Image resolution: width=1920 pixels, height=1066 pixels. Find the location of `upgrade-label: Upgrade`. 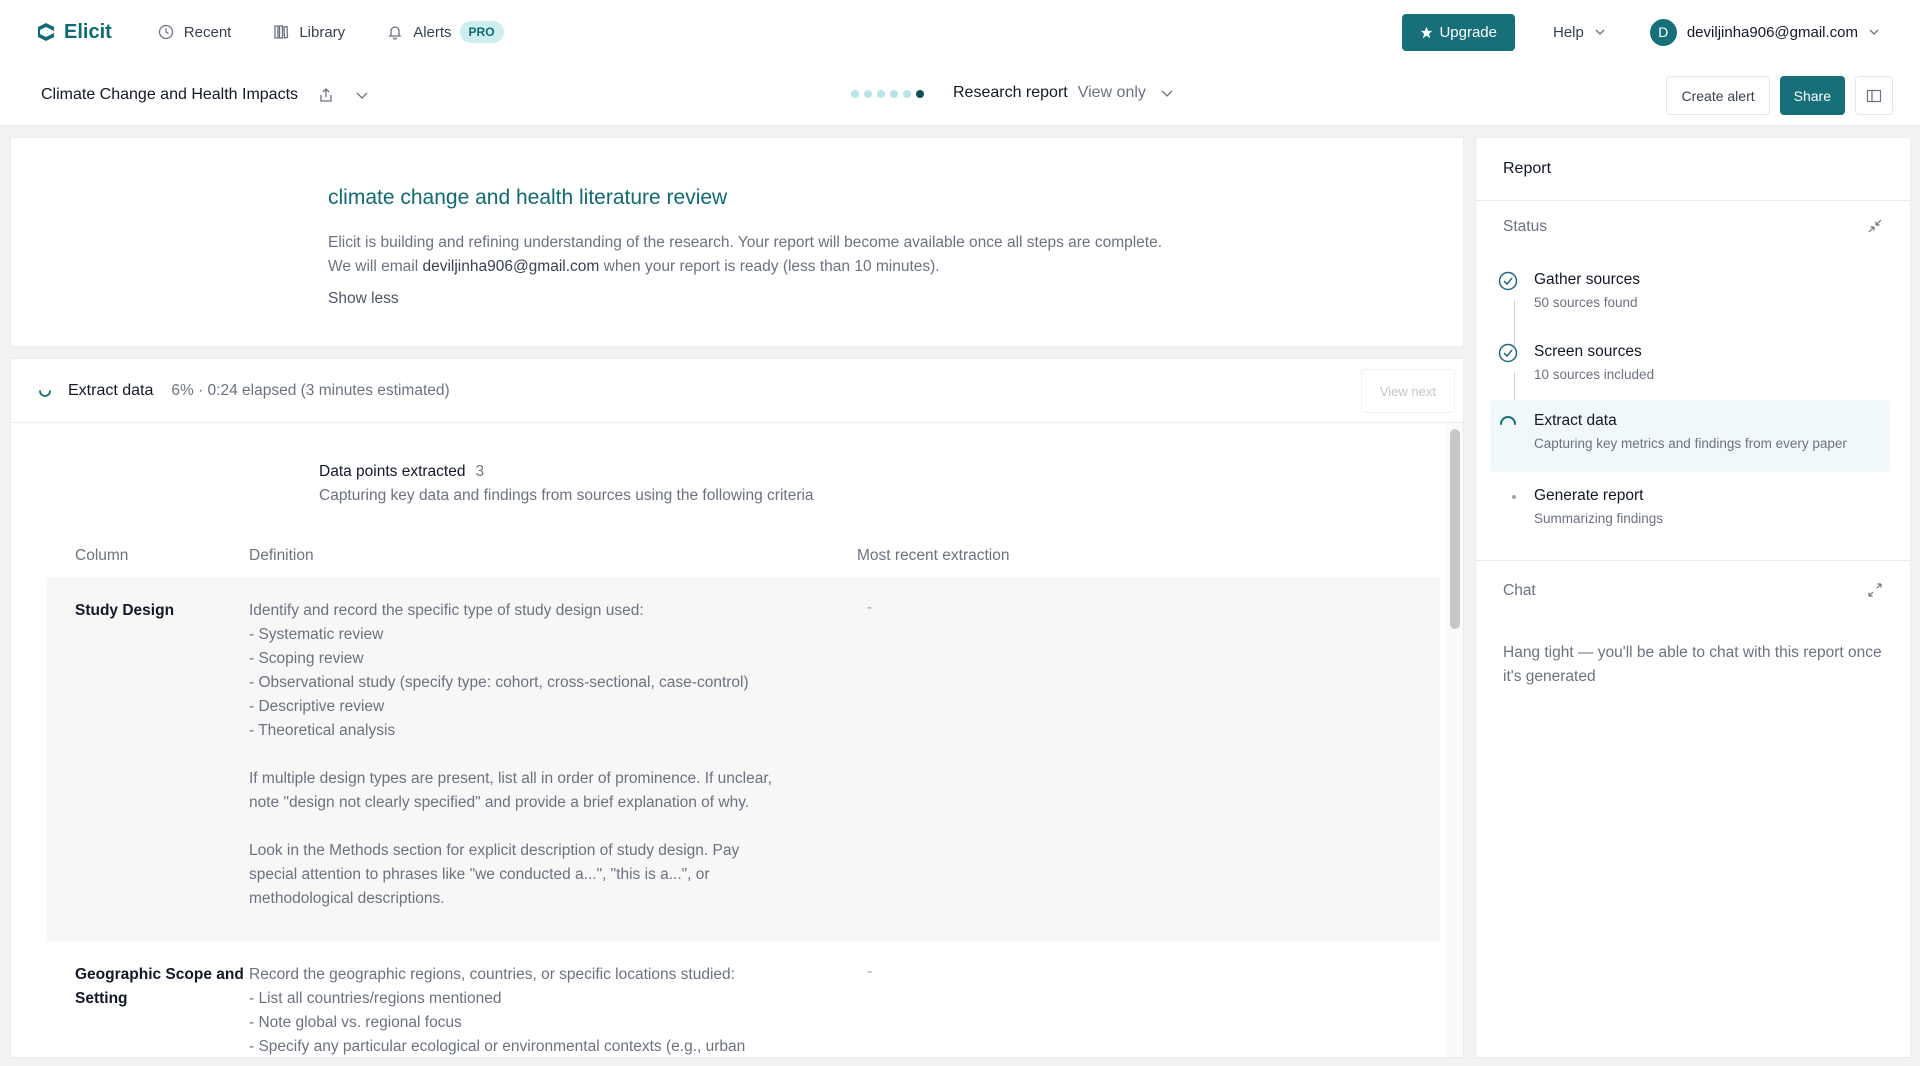

upgrade-label: Upgrade is located at coordinates (1468, 32).